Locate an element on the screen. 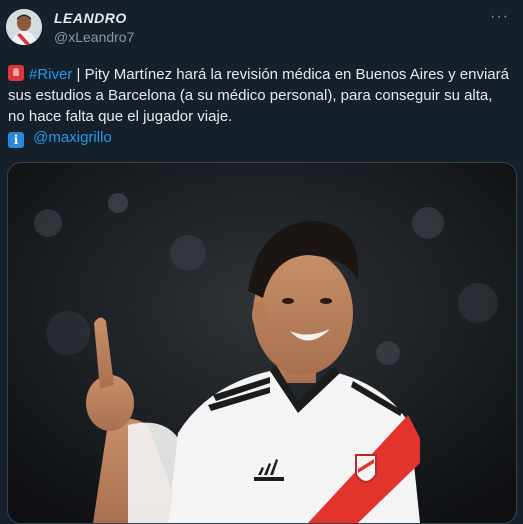 The height and width of the screenshot is (524, 523). author-display-name: LEANDRO is located at coordinates (90, 18).